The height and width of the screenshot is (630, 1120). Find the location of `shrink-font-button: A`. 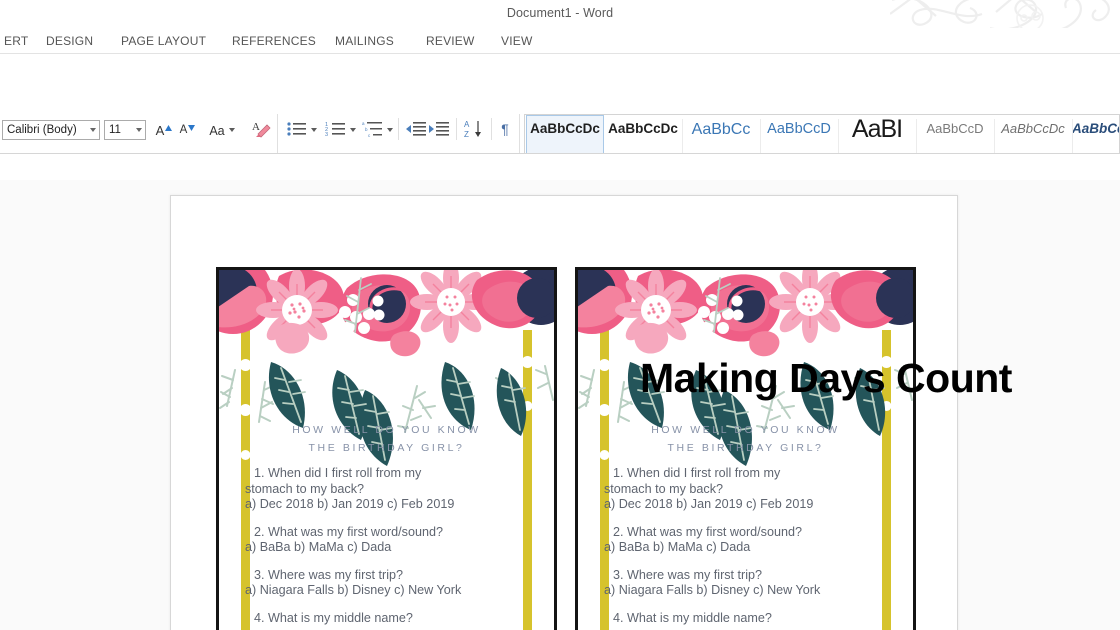

shrink-font-button: A is located at coordinates (186, 130).